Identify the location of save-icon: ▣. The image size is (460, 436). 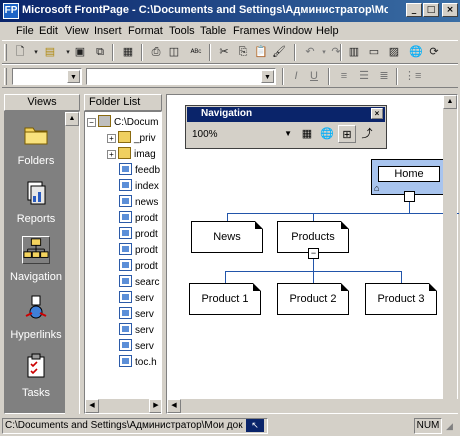
(80, 52).